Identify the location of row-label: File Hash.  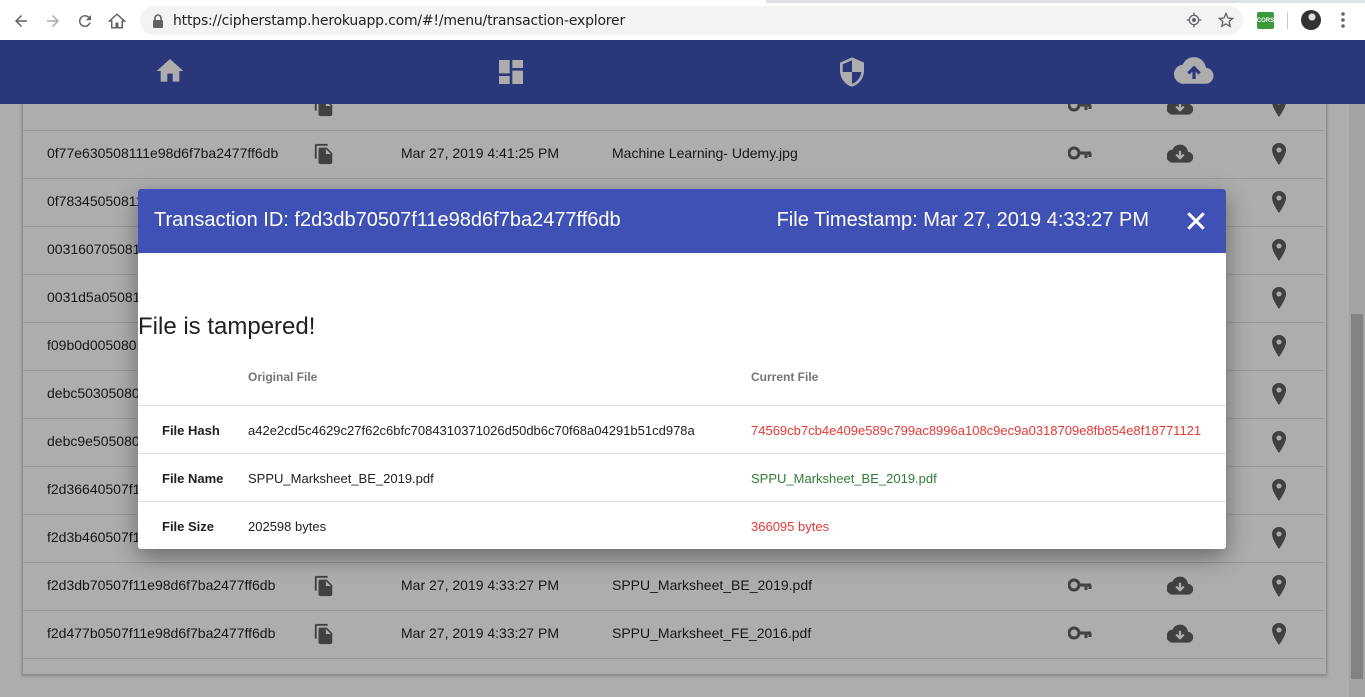
(191, 430).